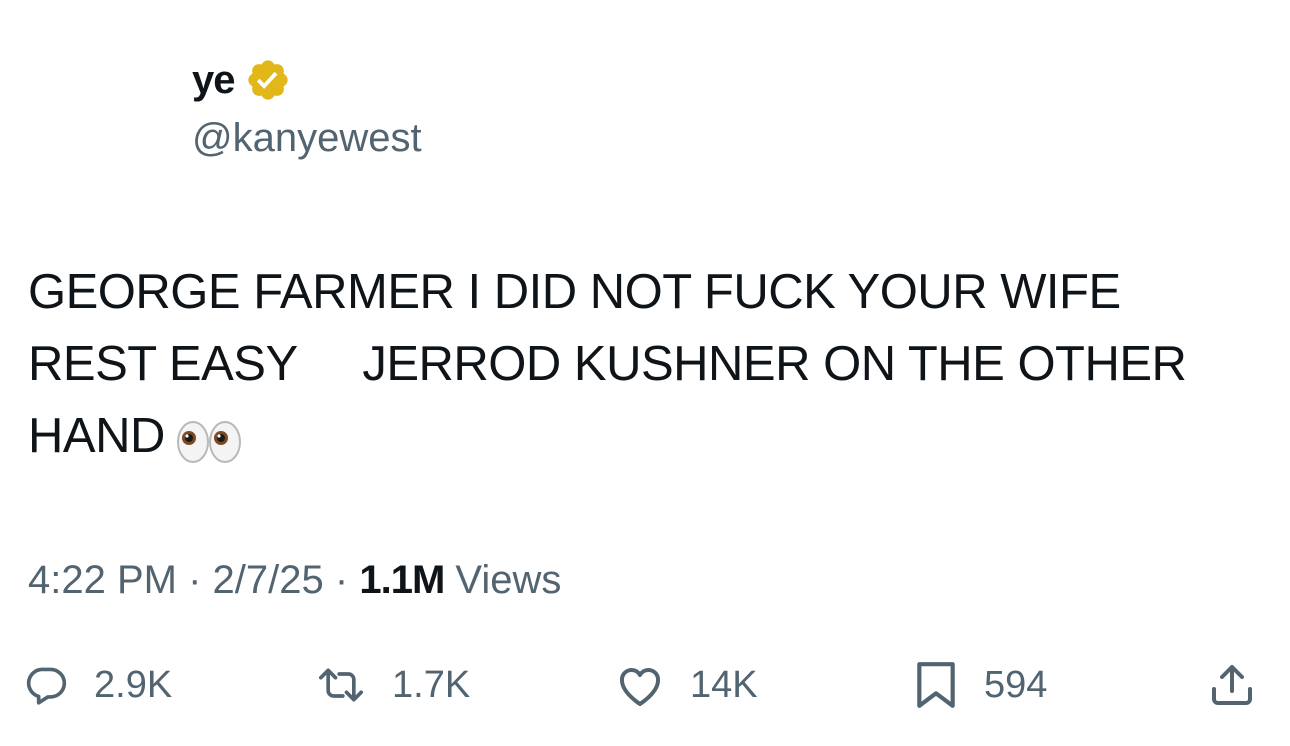 Image resolution: width=1290 pixels, height=746 pixels. Describe the element at coordinates (574, 292) in the screenshot. I see `tweet-text-line: GEORGE FARMER I DID NOT FUCK YOUR WIFE` at that location.